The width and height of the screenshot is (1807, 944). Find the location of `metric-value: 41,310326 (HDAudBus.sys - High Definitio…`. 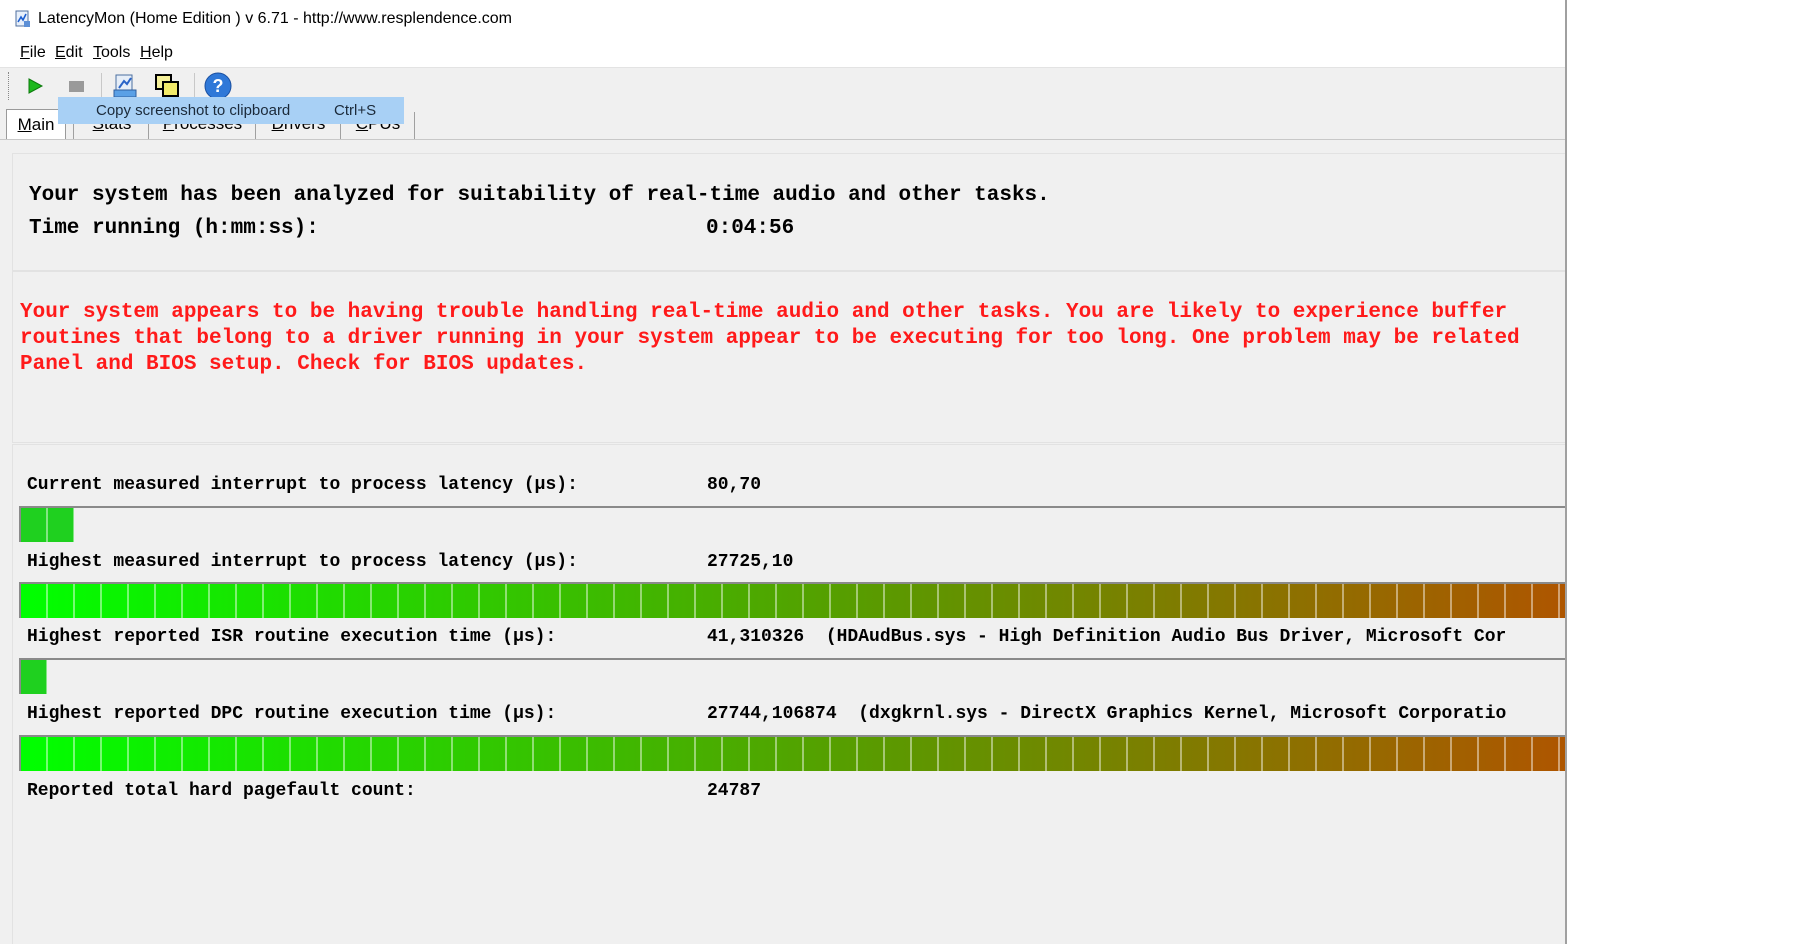

metric-value: 41,310326 (HDAudBus.sys - High Definitio… is located at coordinates (1107, 637).